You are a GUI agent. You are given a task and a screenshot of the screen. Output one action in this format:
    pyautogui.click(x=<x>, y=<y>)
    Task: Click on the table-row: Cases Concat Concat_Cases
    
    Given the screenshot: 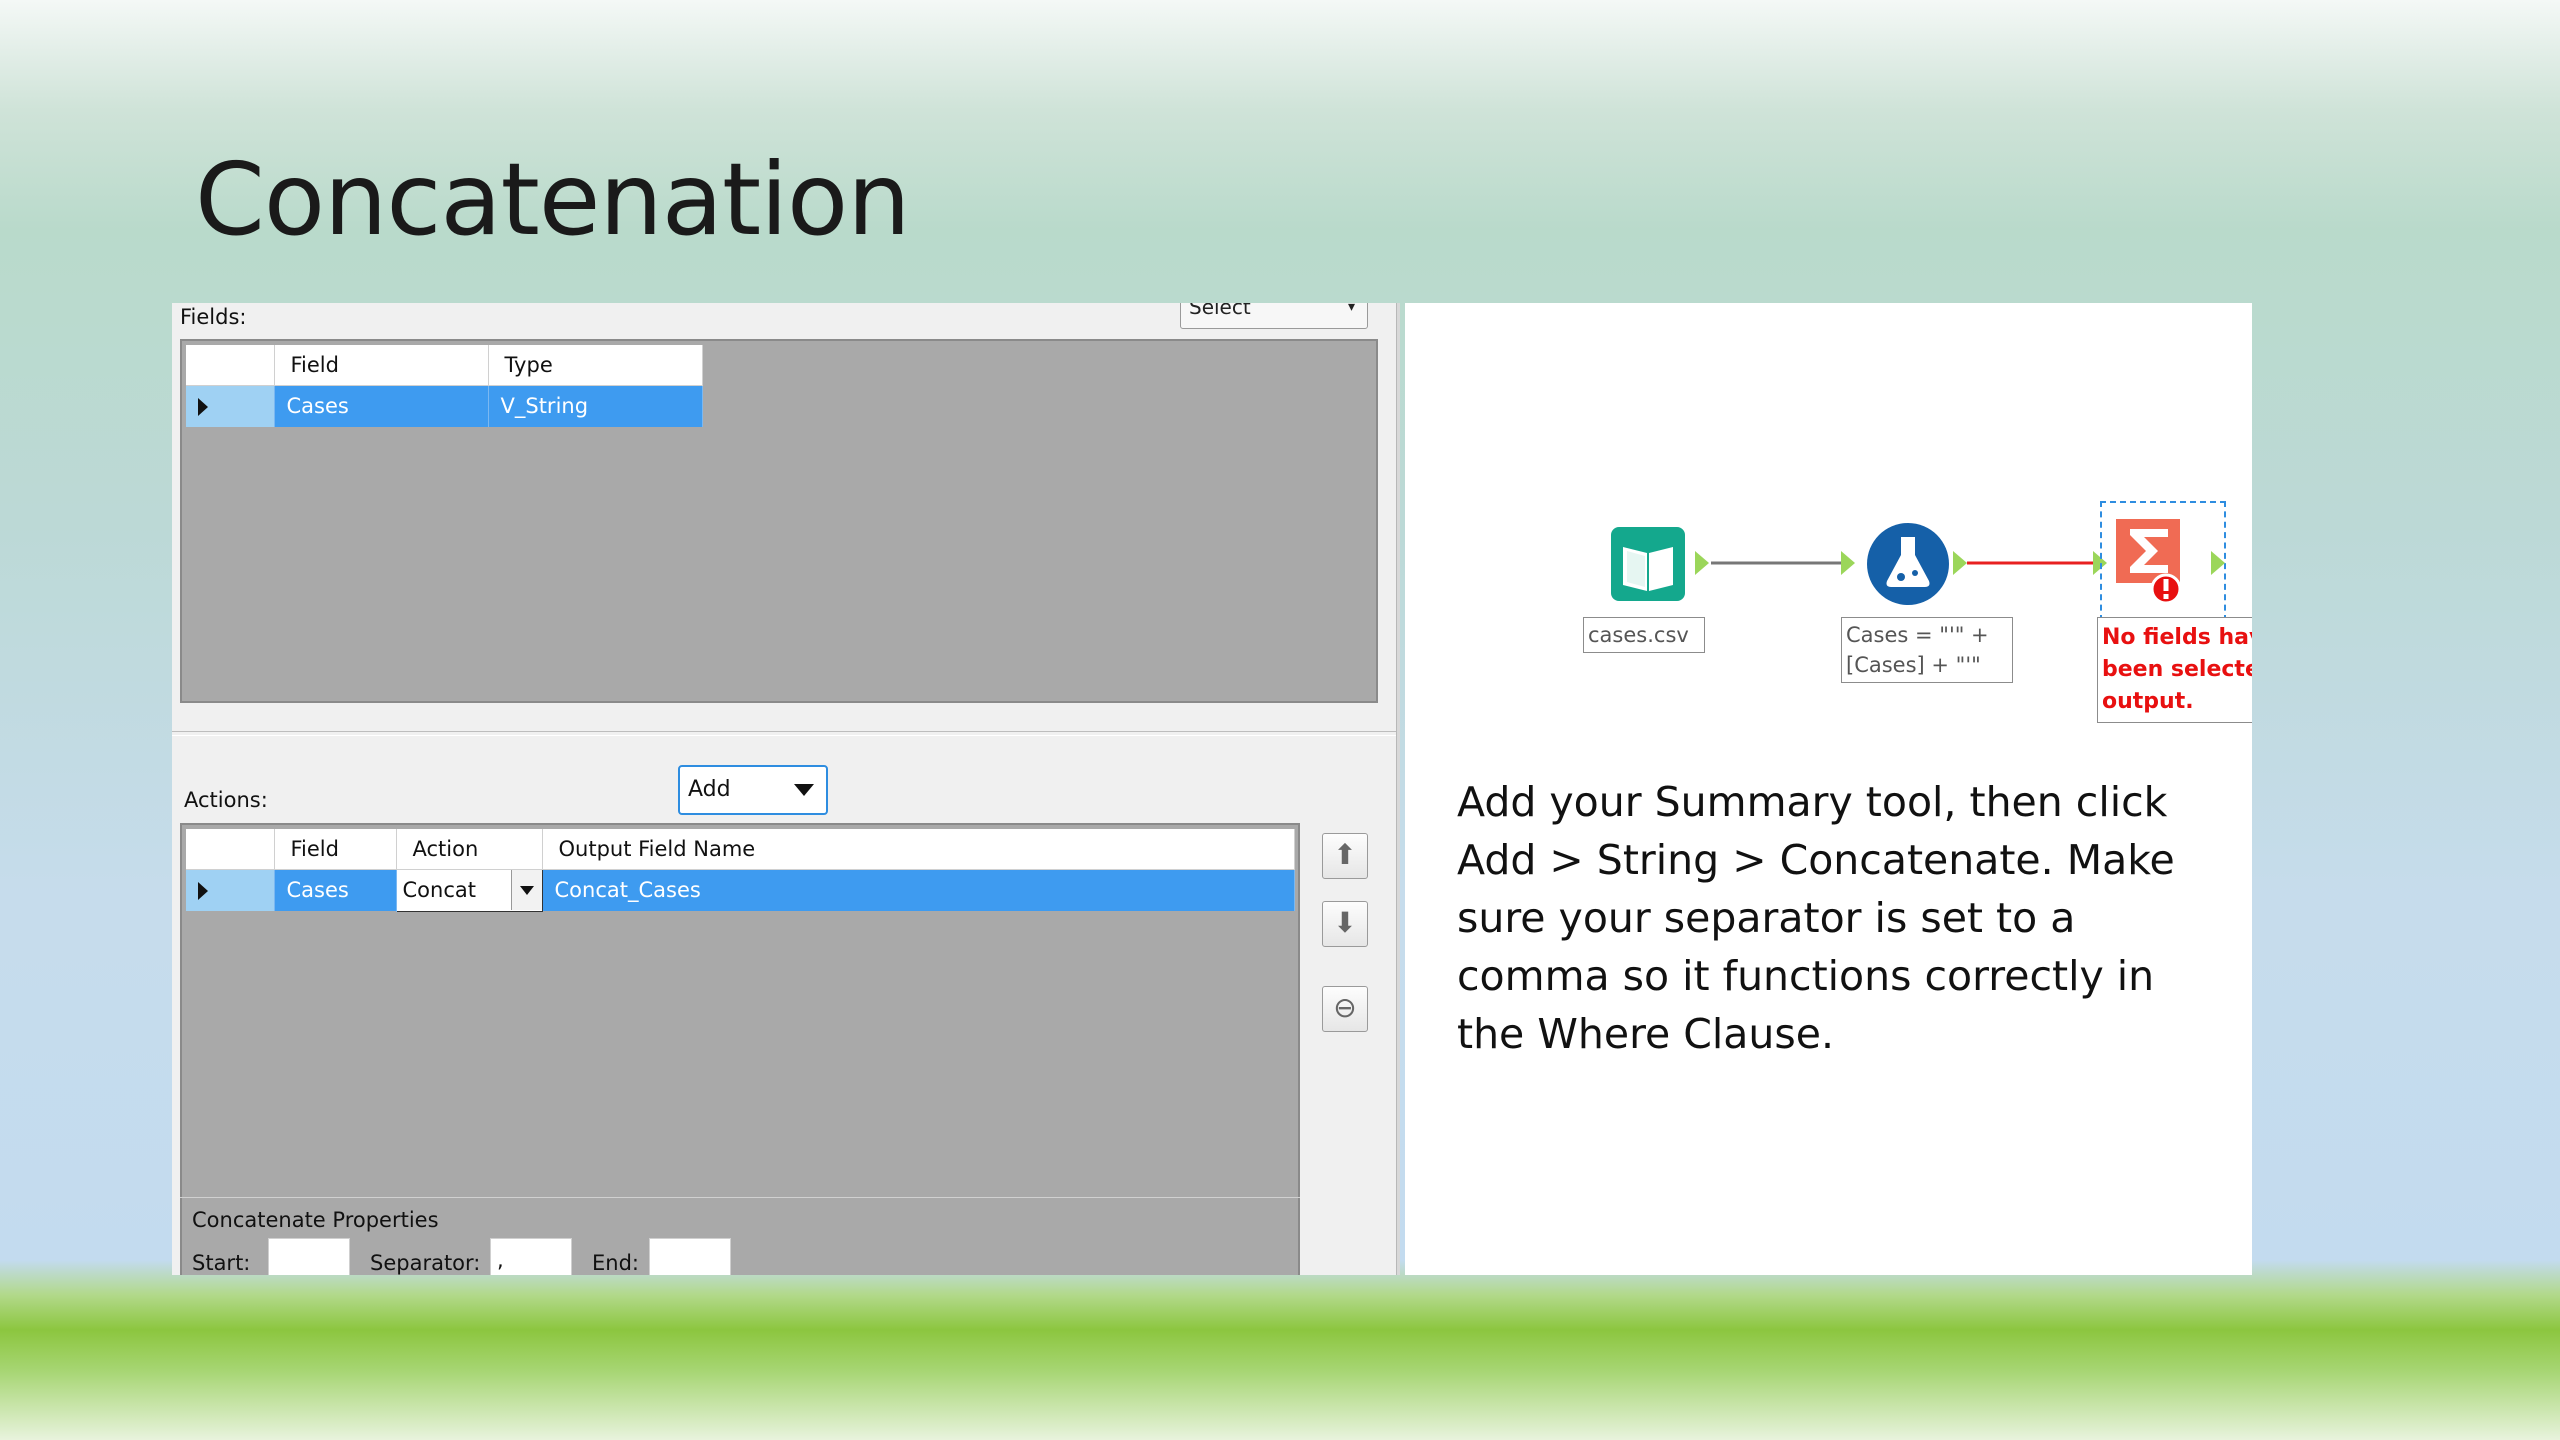 What is the action you would take?
    pyautogui.click(x=740, y=890)
    